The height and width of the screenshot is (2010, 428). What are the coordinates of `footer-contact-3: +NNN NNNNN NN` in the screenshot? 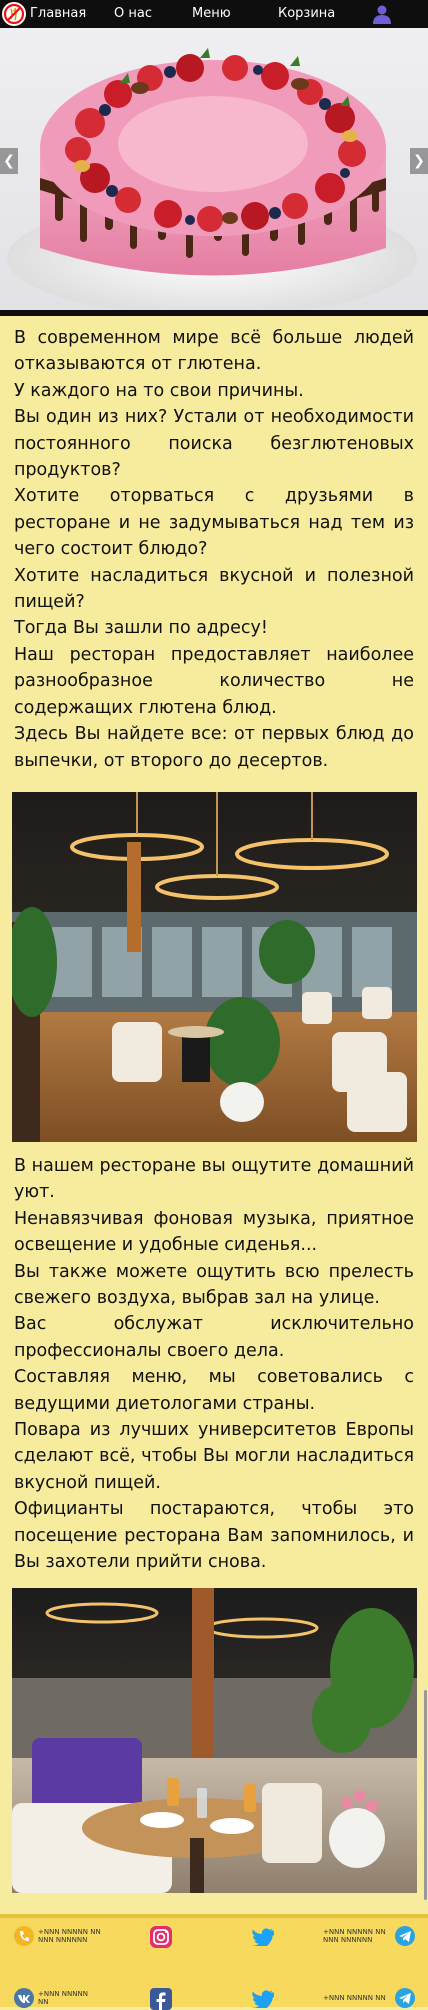 It's located at (56, 1998).